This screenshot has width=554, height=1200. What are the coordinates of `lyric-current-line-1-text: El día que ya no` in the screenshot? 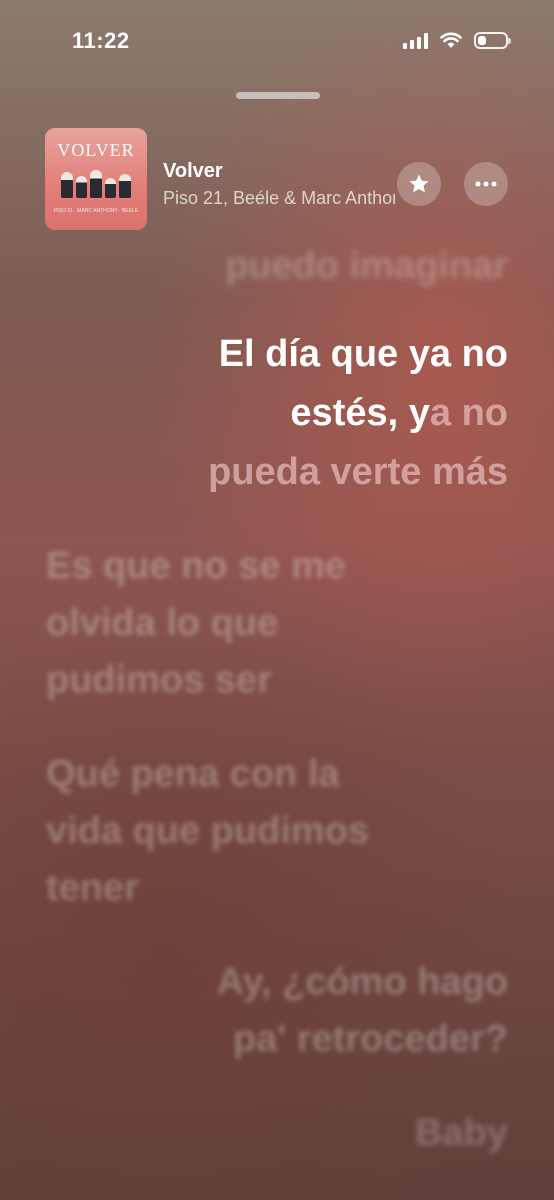 It's located at (363, 354).